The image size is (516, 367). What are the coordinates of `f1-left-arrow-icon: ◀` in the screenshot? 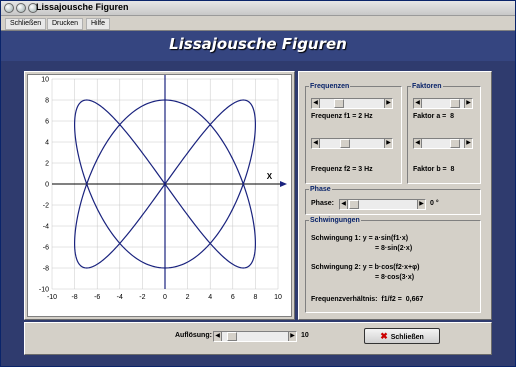 It's located at (316, 103).